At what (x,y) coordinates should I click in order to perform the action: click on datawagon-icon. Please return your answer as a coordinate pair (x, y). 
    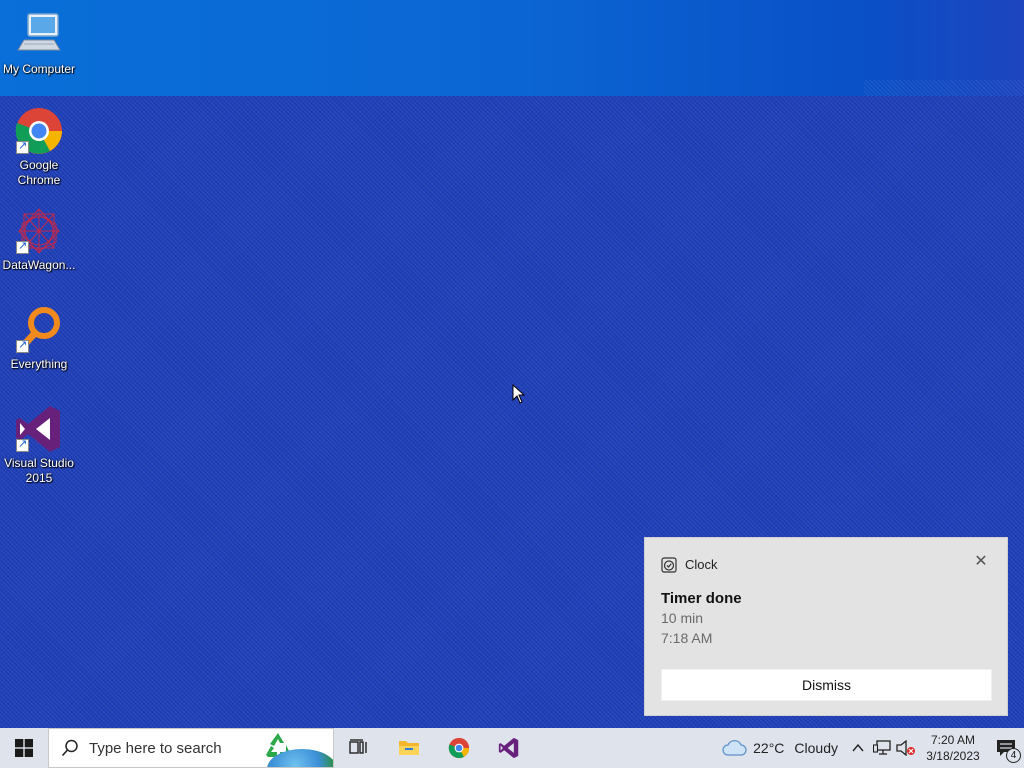
    Looking at the image, I should click on (39, 231).